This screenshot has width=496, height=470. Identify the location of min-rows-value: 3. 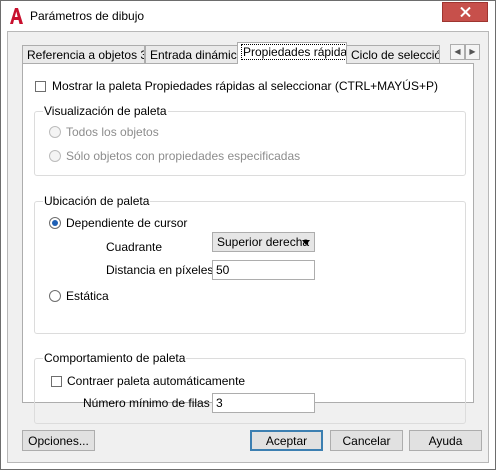
(219, 403).